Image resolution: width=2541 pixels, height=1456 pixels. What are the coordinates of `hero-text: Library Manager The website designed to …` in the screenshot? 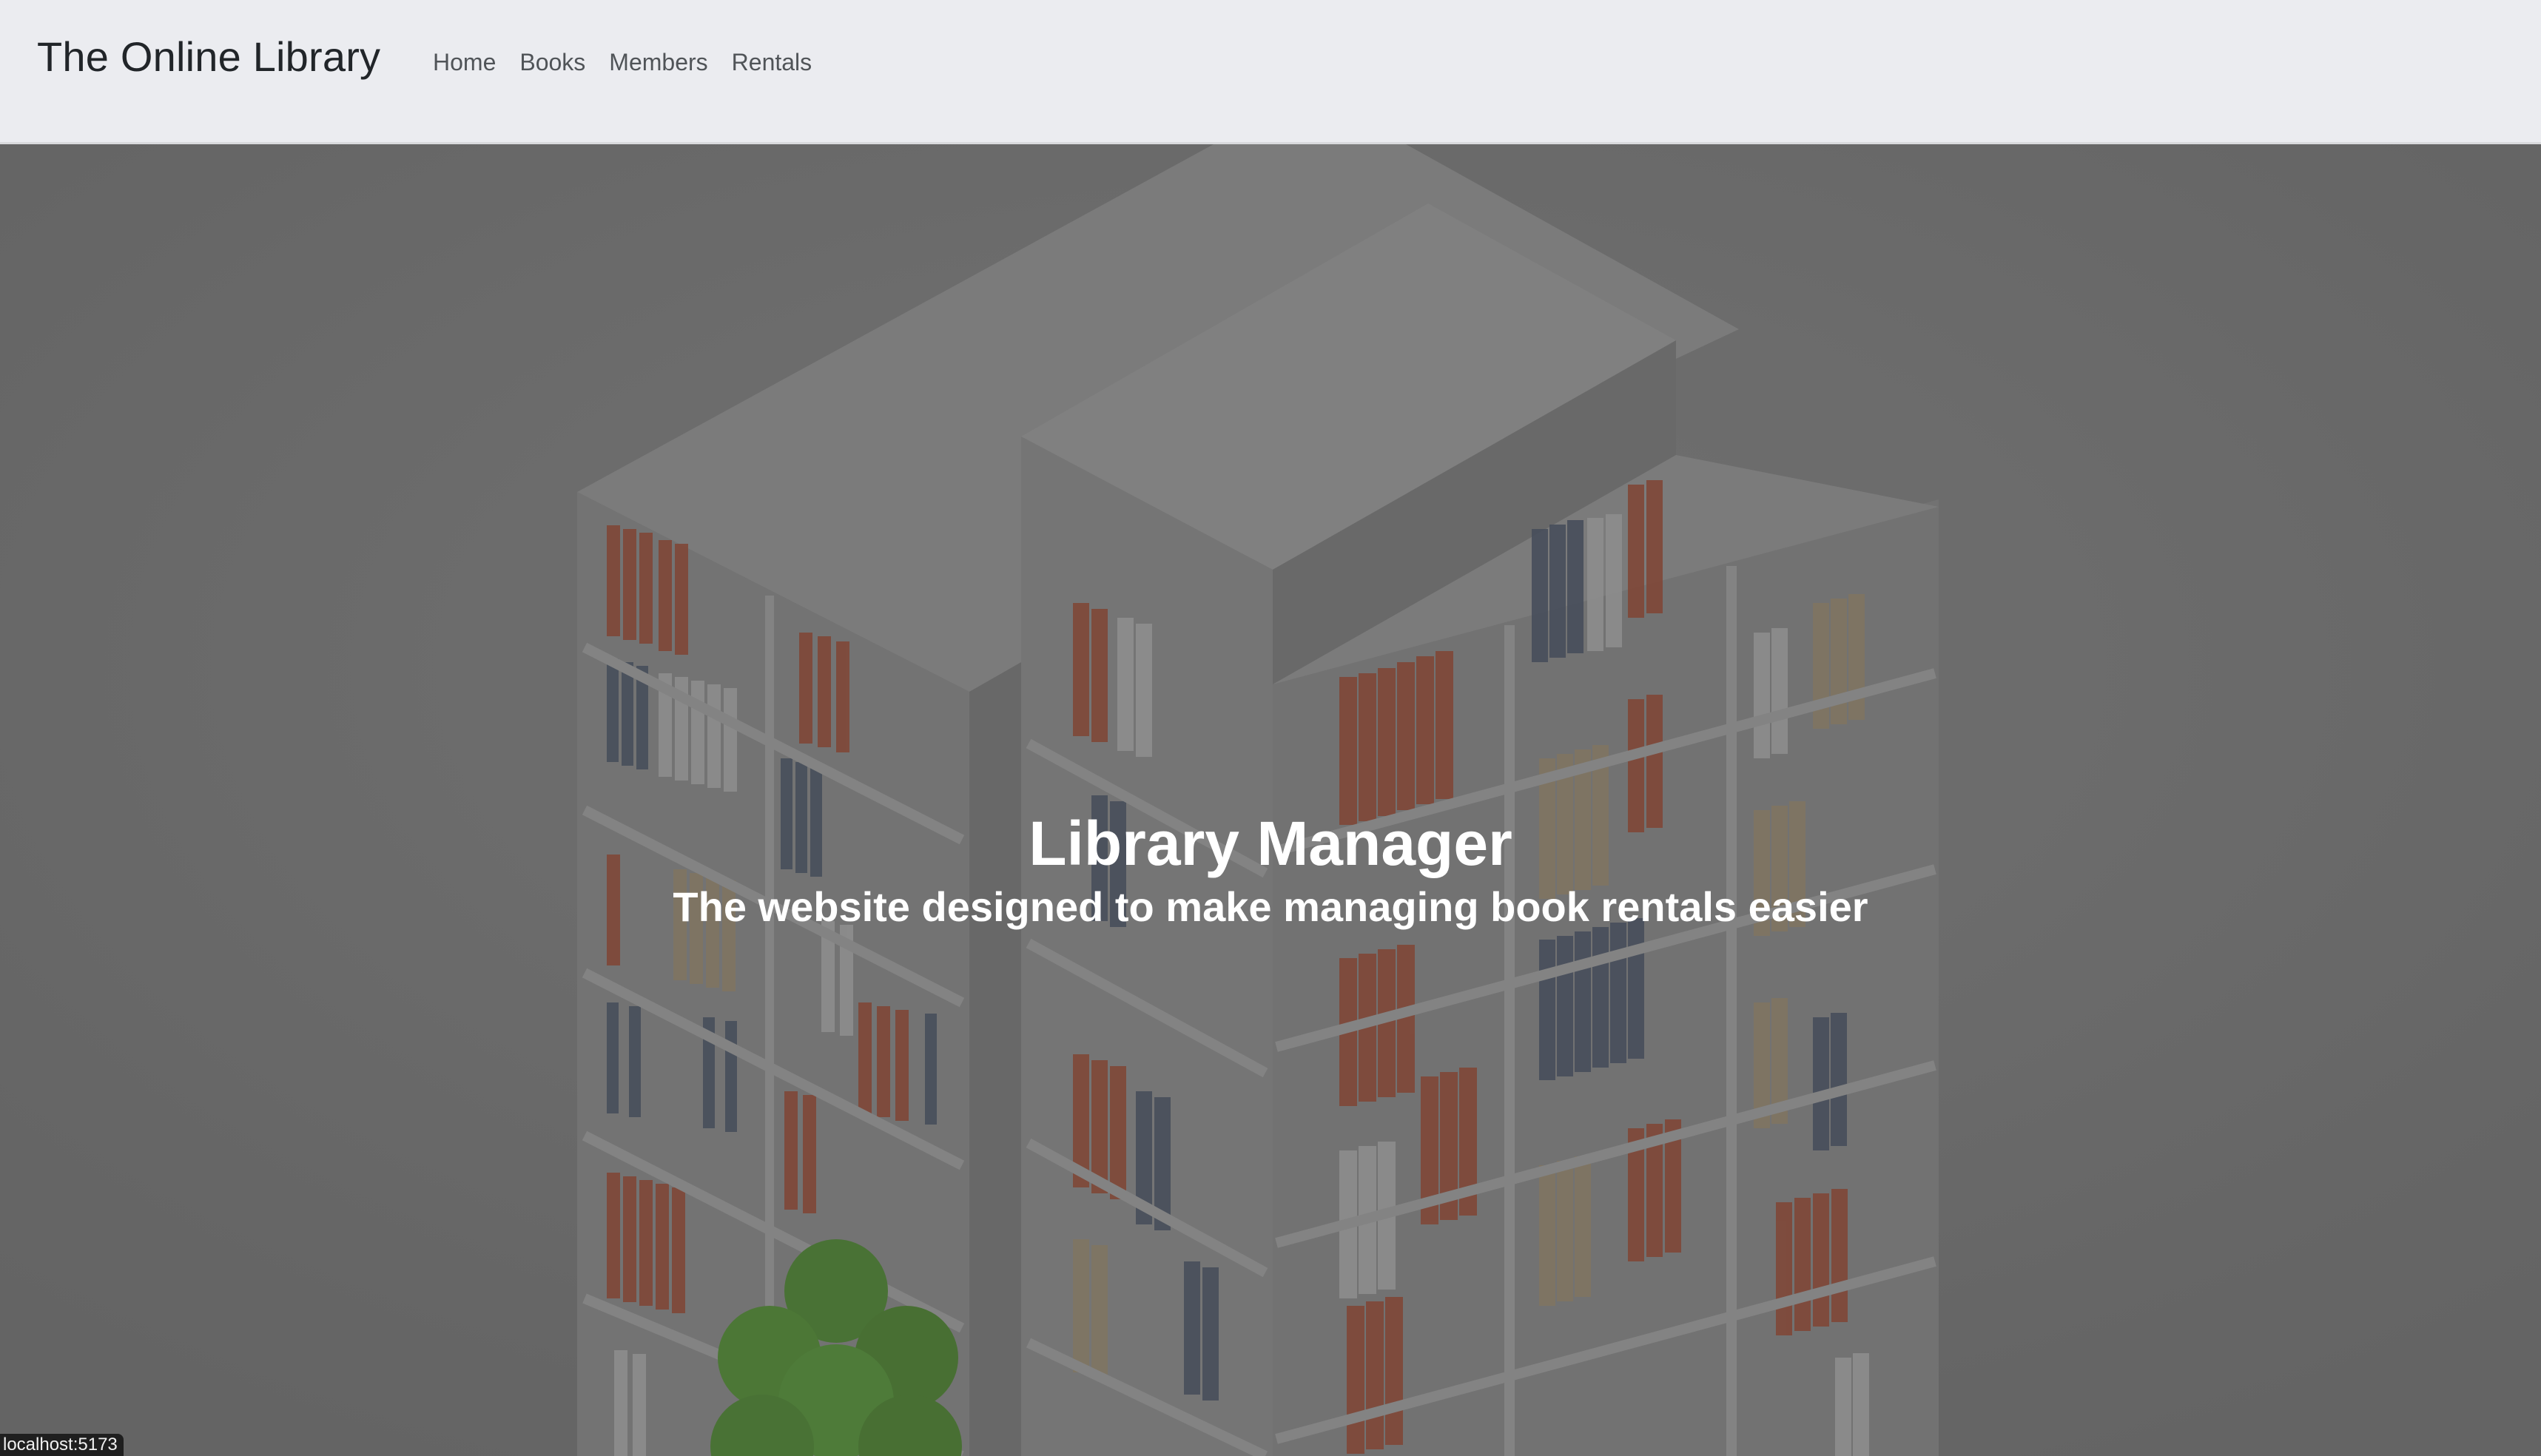 It's located at (1270, 870).